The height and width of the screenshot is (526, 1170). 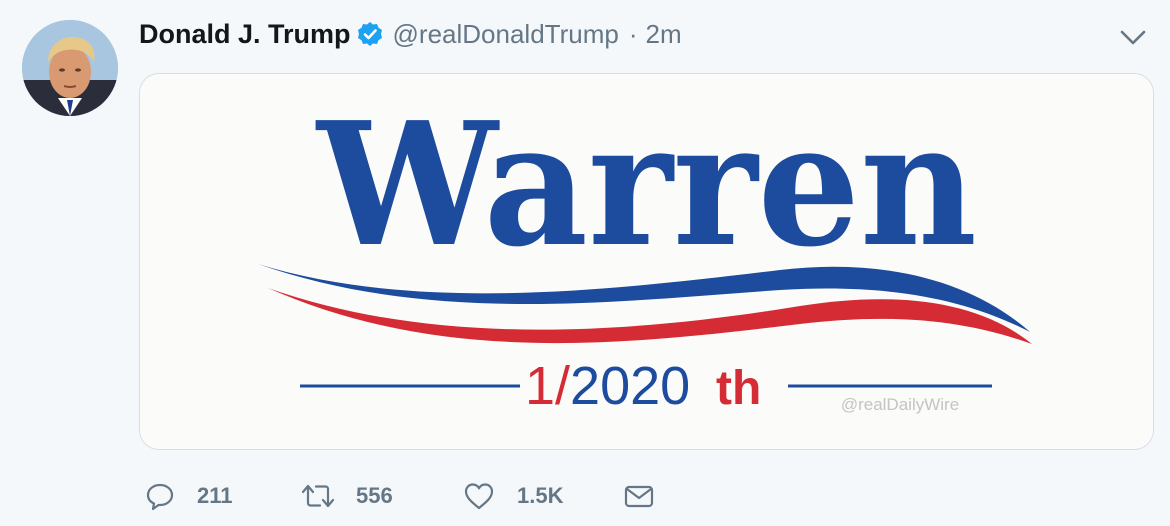 What do you see at coordinates (664, 34) in the screenshot?
I see `timestamp: 2m` at bounding box center [664, 34].